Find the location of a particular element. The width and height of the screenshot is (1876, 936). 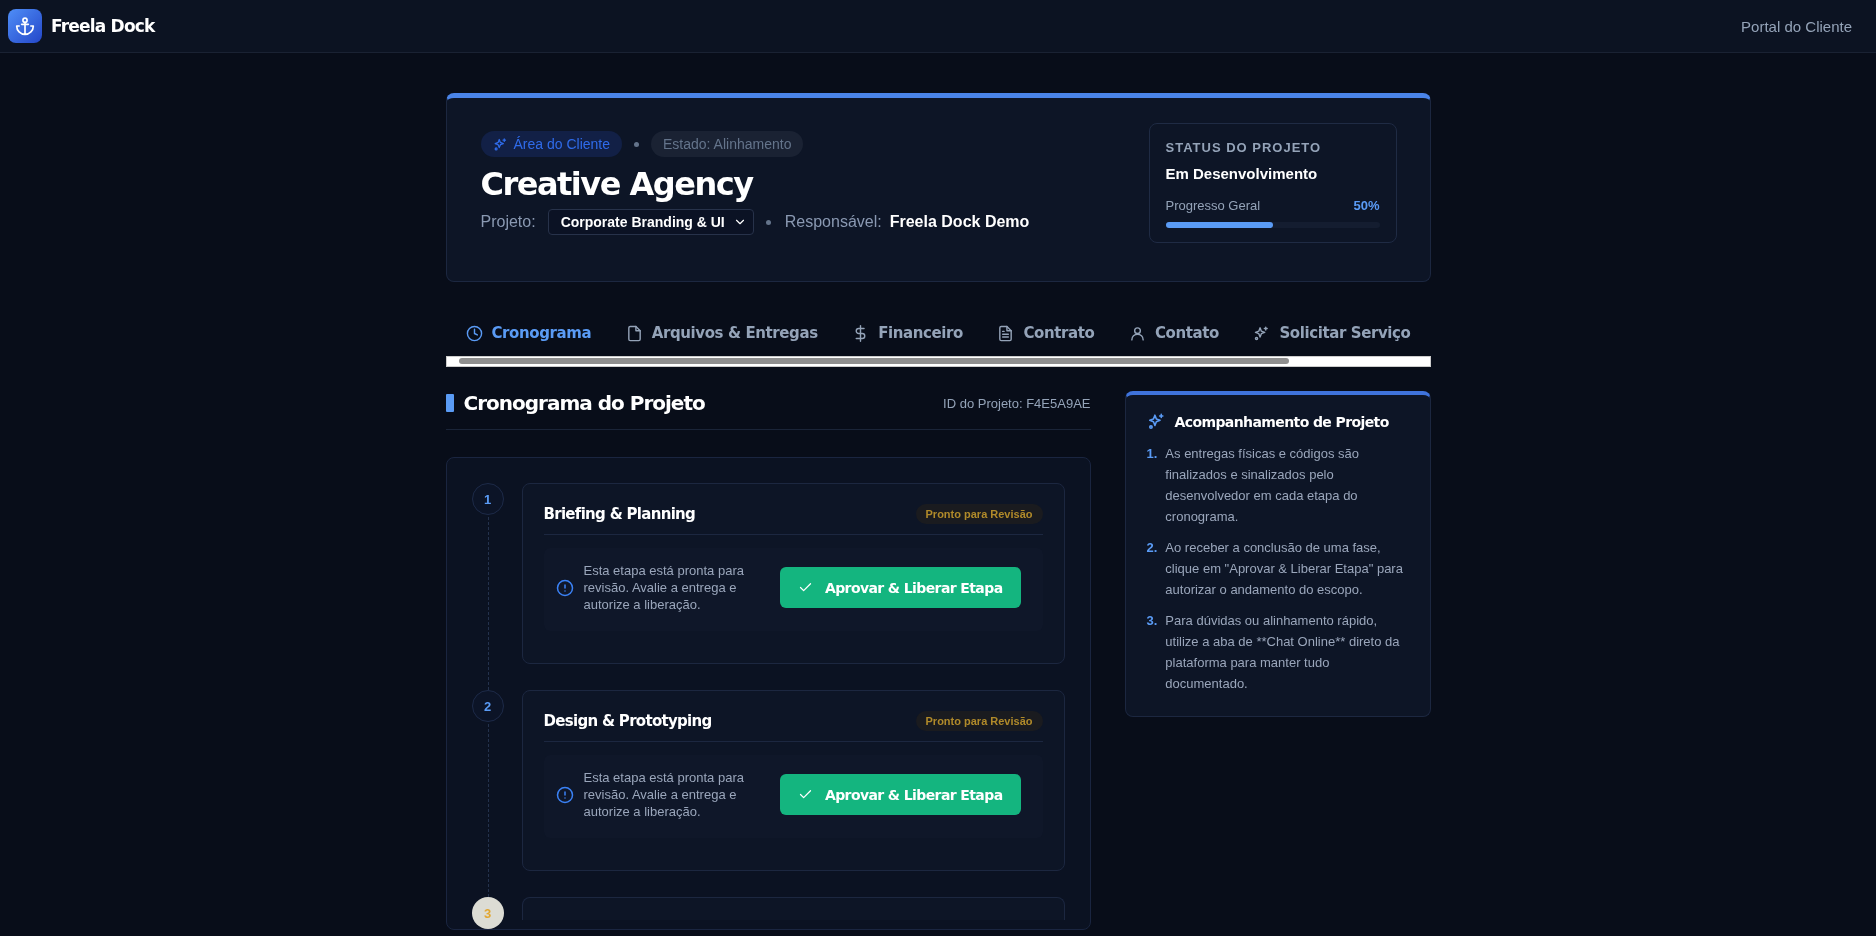

clock-icon is located at coordinates (474, 333).